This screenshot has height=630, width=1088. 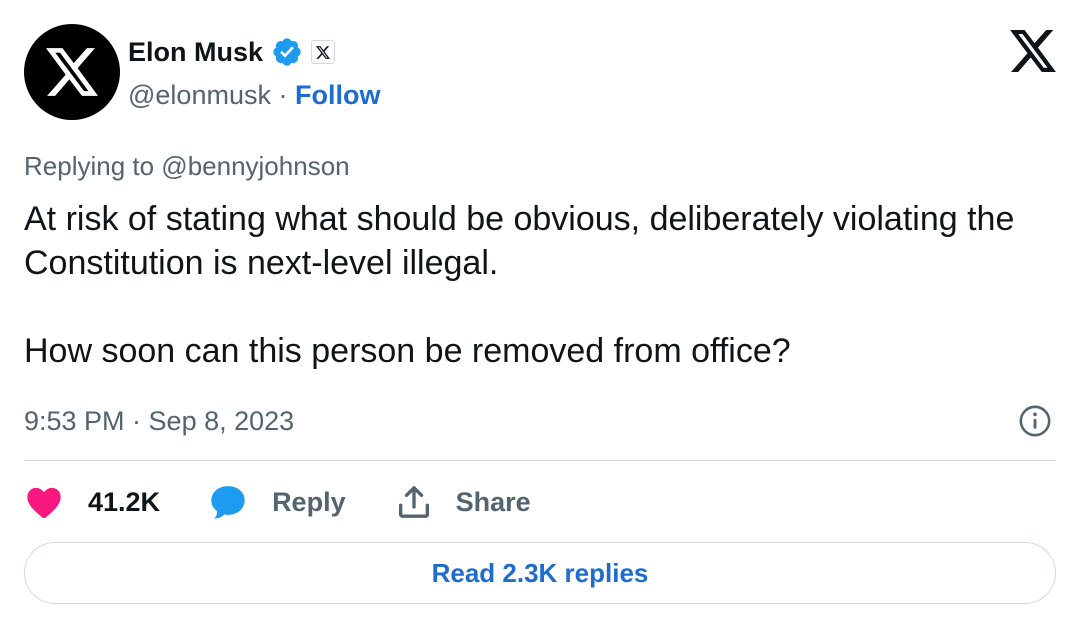 I want to click on tweet-actions: 41.2K Reply Share, so click(x=277, y=502).